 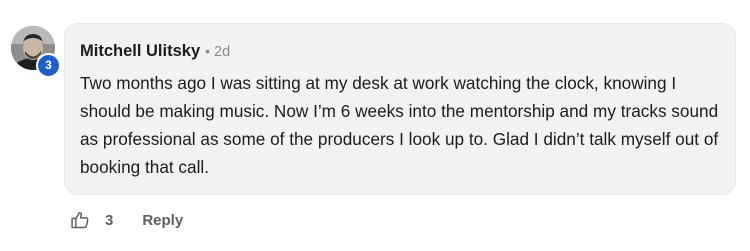 What do you see at coordinates (126, 220) in the screenshot?
I see `comment-actions: 3 Reply` at bounding box center [126, 220].